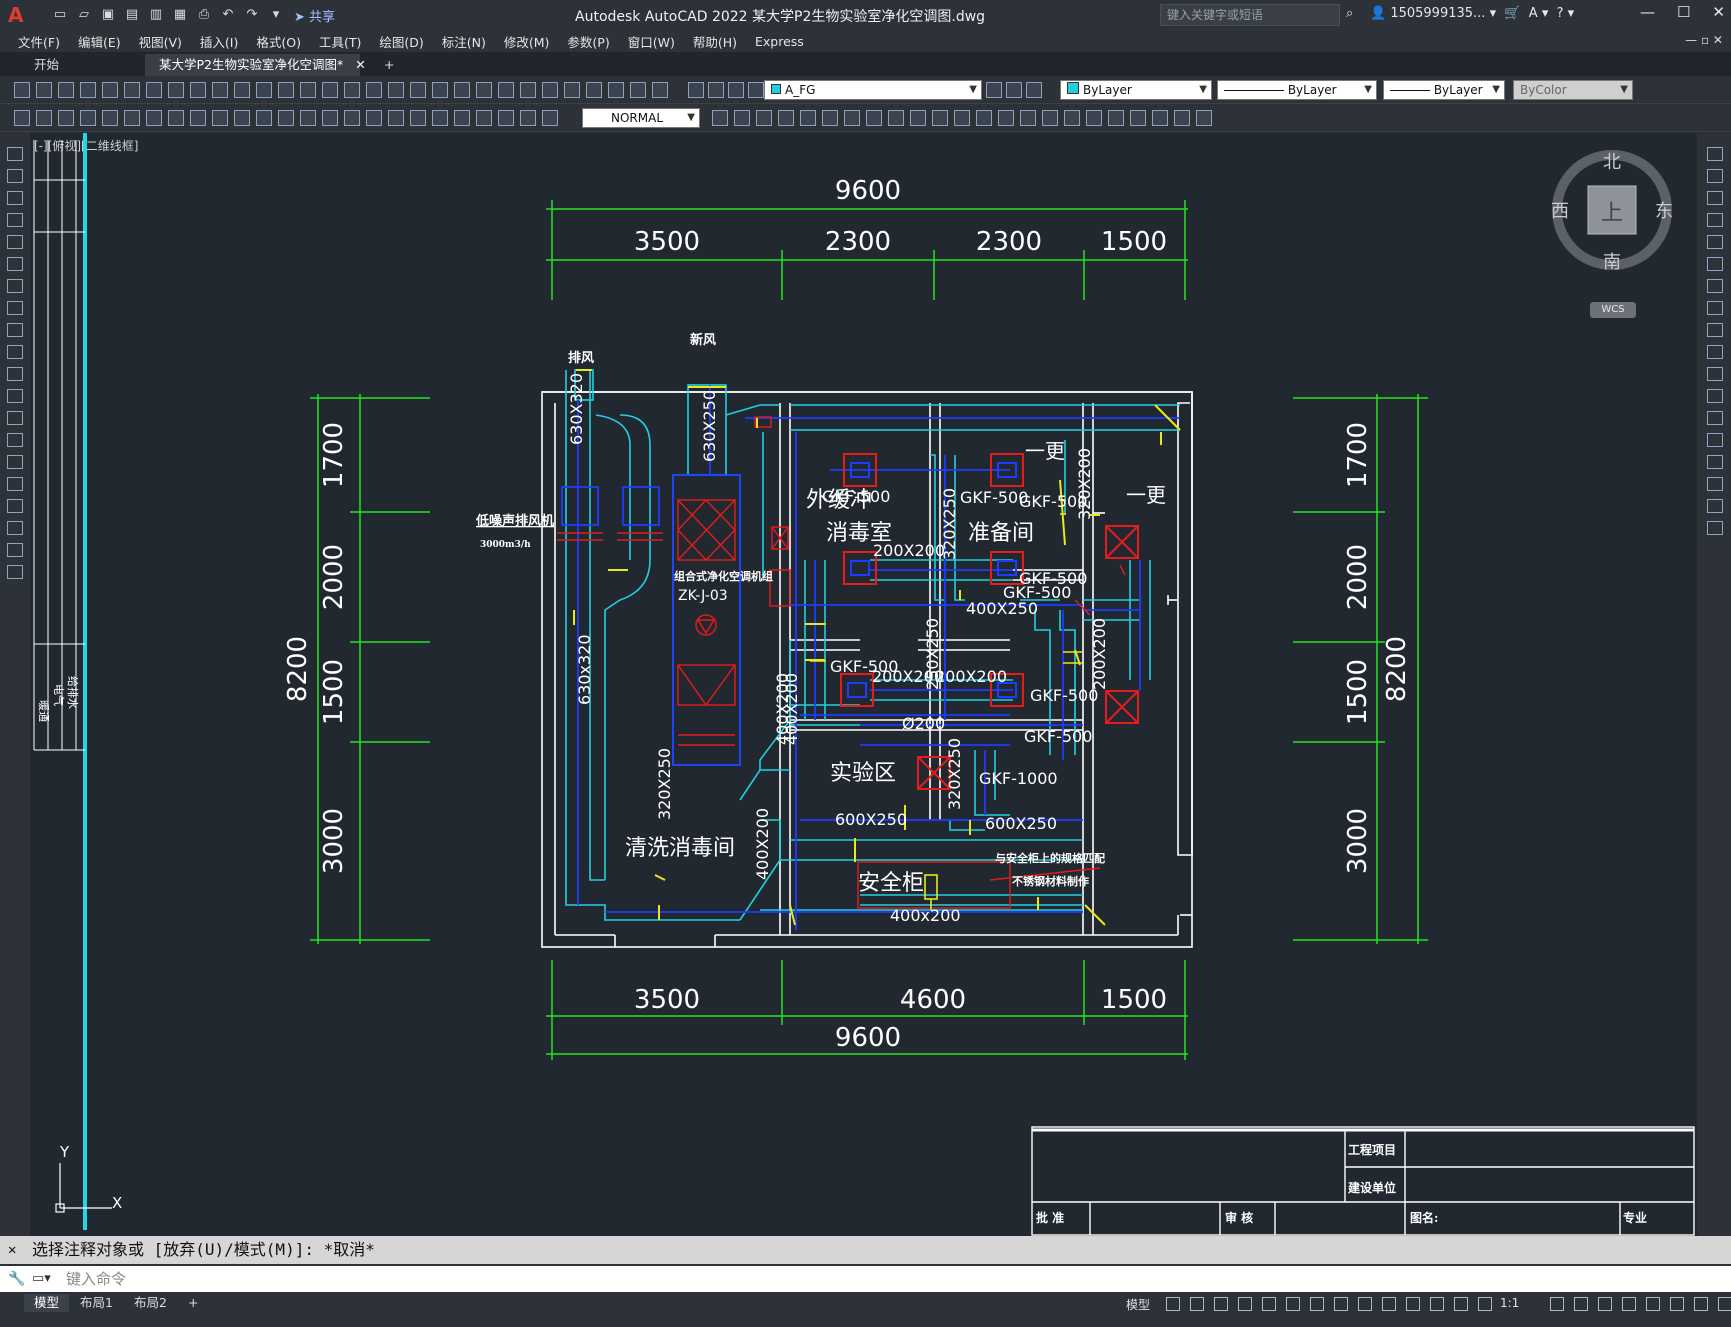  What do you see at coordinates (779, 41) in the screenshot?
I see `menu-item: Express` at bounding box center [779, 41].